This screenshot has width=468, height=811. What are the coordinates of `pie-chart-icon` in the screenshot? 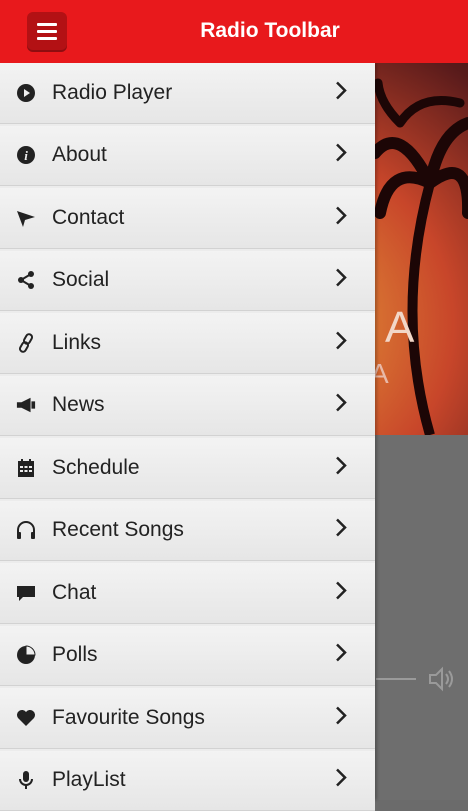 It's located at (26, 655).